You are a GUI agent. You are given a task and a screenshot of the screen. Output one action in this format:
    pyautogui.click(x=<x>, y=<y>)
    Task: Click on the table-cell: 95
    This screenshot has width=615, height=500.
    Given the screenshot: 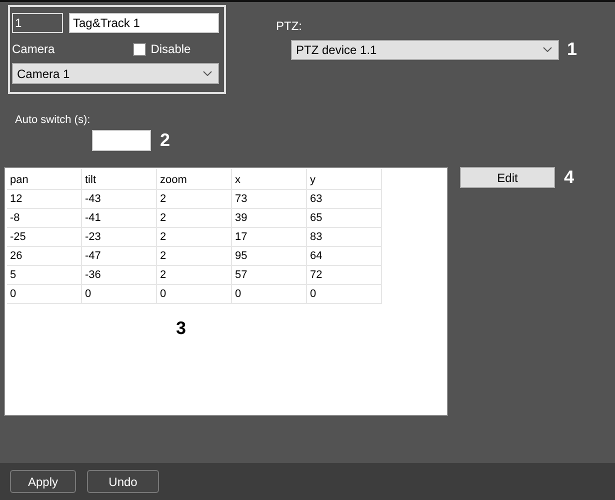 What is the action you would take?
    pyautogui.click(x=269, y=256)
    